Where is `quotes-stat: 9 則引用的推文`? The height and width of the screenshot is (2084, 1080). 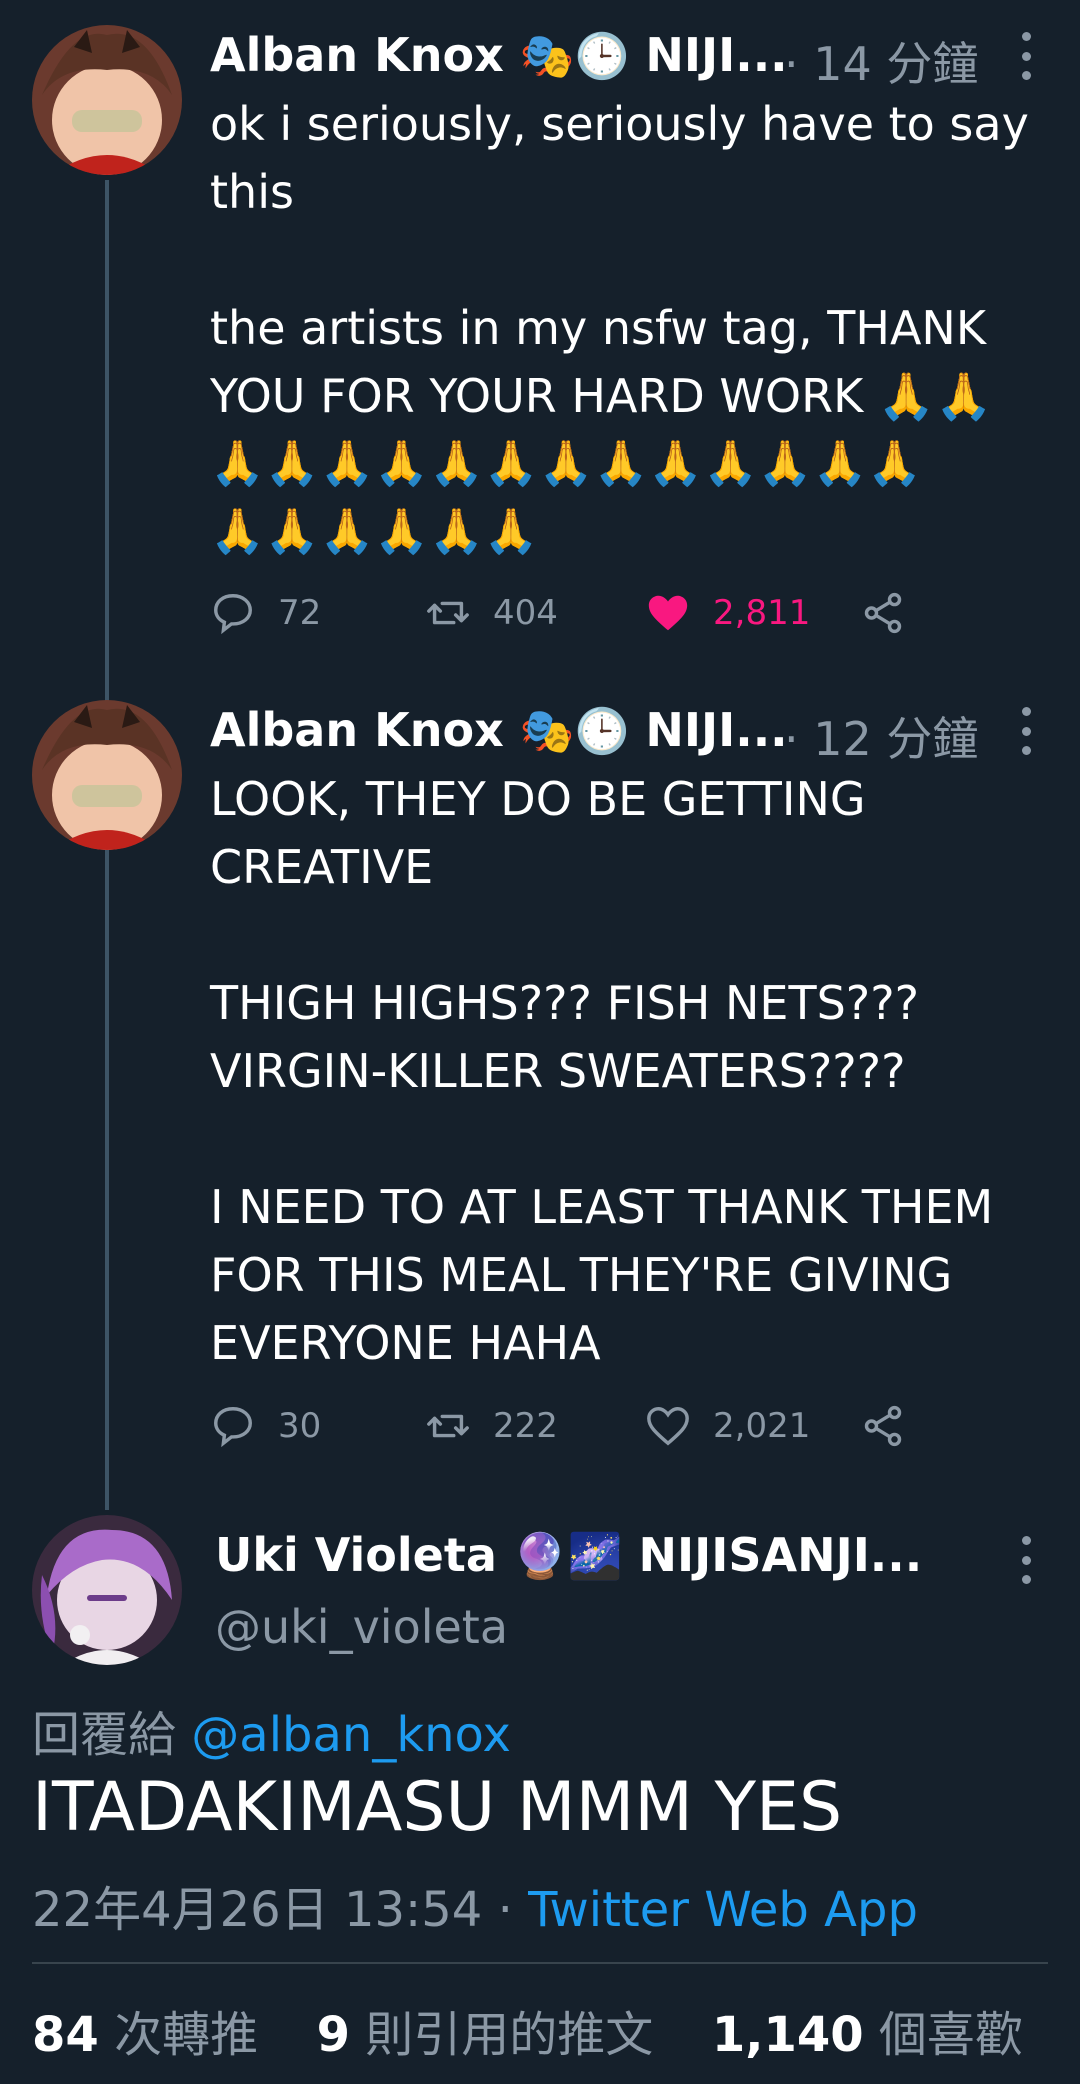
quotes-stat: 9 則引用的推文 is located at coordinates (493, 2035).